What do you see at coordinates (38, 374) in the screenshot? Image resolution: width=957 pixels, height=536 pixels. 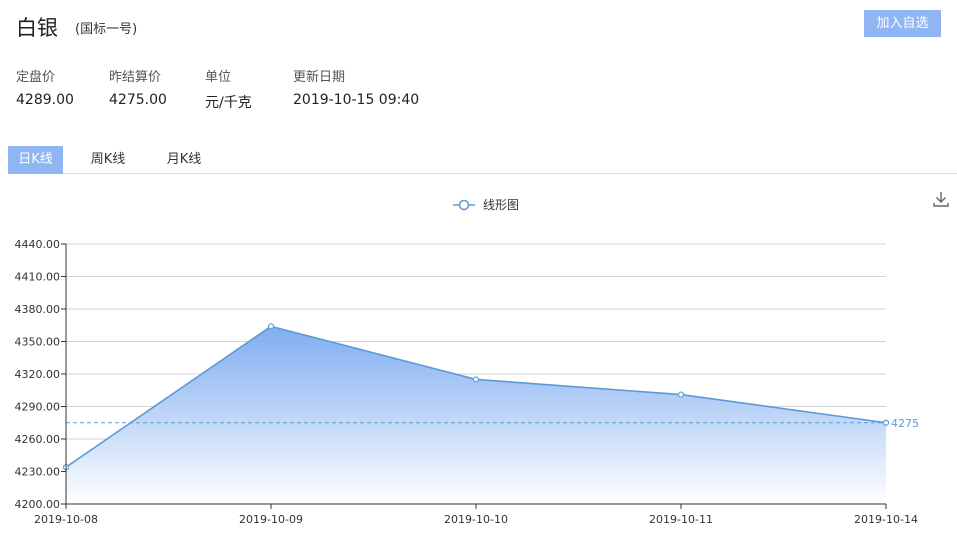 I see `y-tick-label: 4320.00` at bounding box center [38, 374].